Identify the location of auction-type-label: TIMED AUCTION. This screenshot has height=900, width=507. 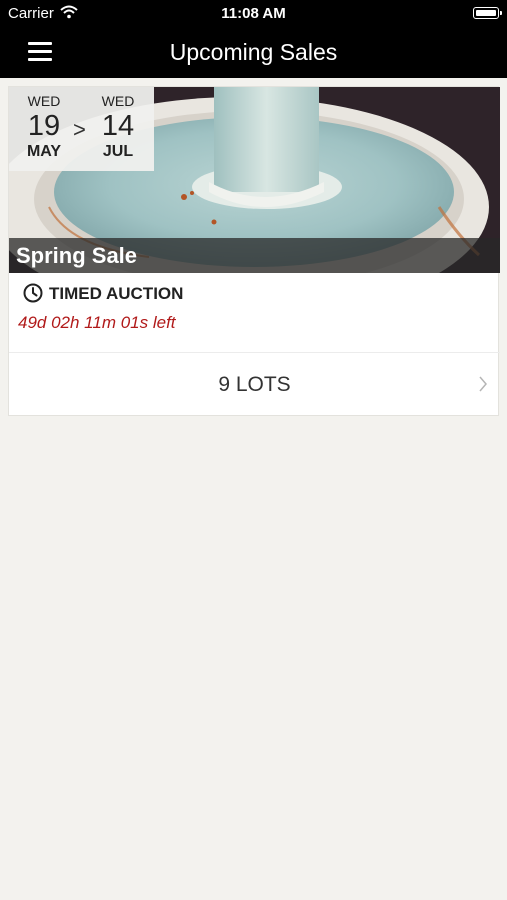
(116, 293).